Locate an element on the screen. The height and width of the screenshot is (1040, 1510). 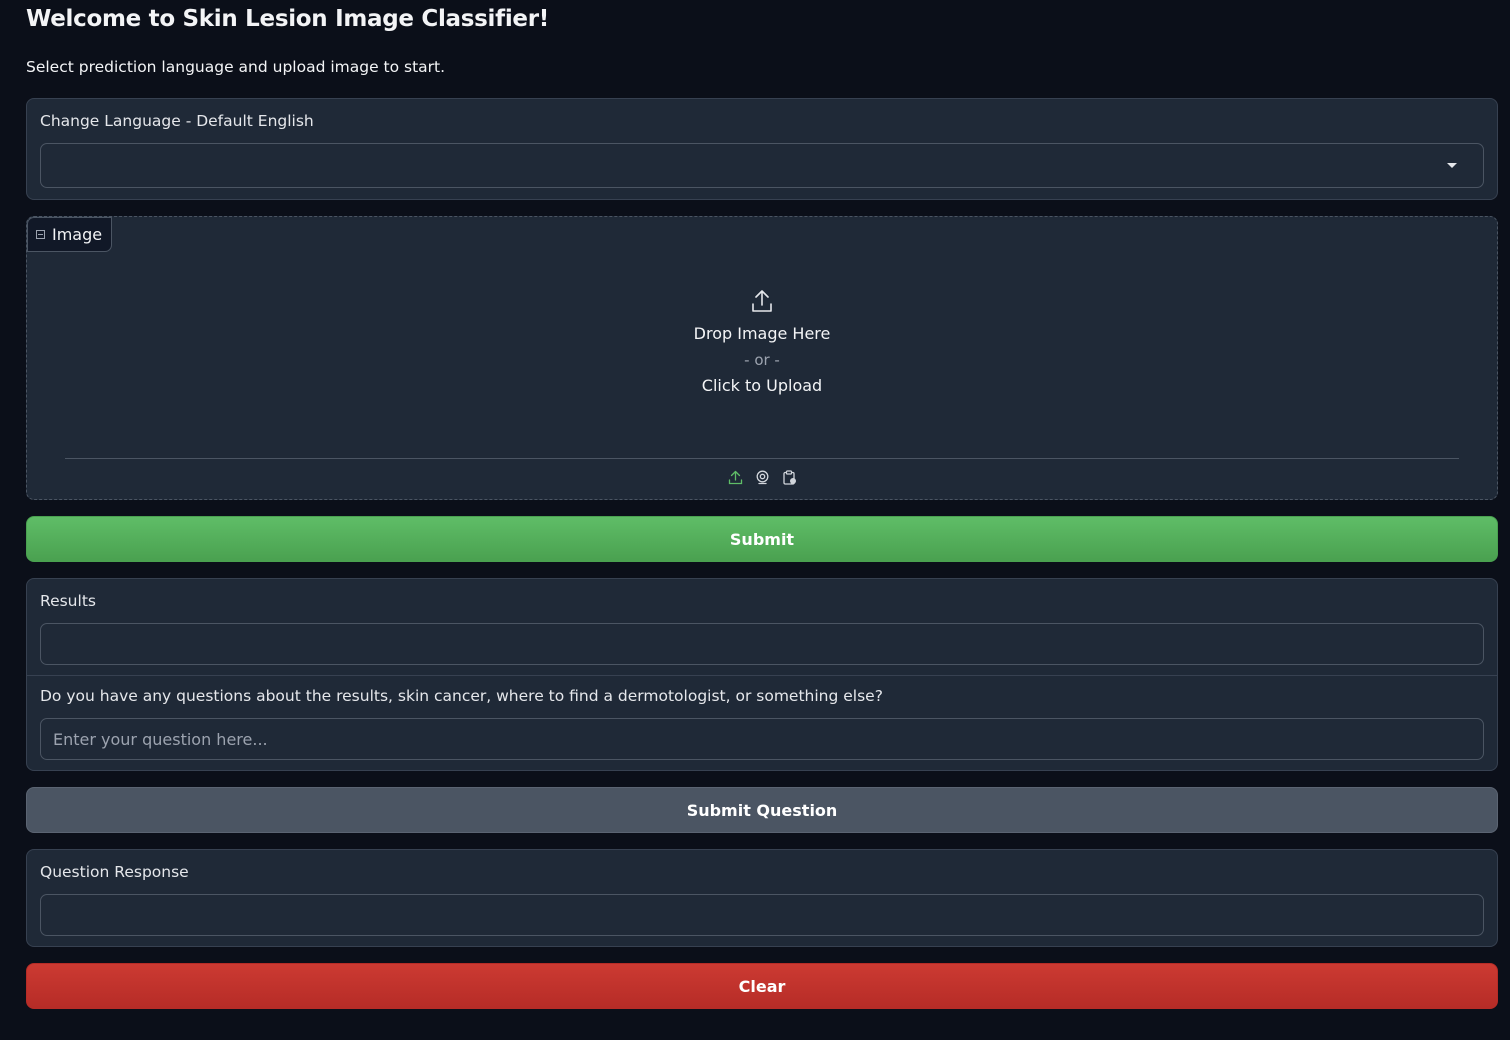
chevron-down-icon is located at coordinates (1452, 165).